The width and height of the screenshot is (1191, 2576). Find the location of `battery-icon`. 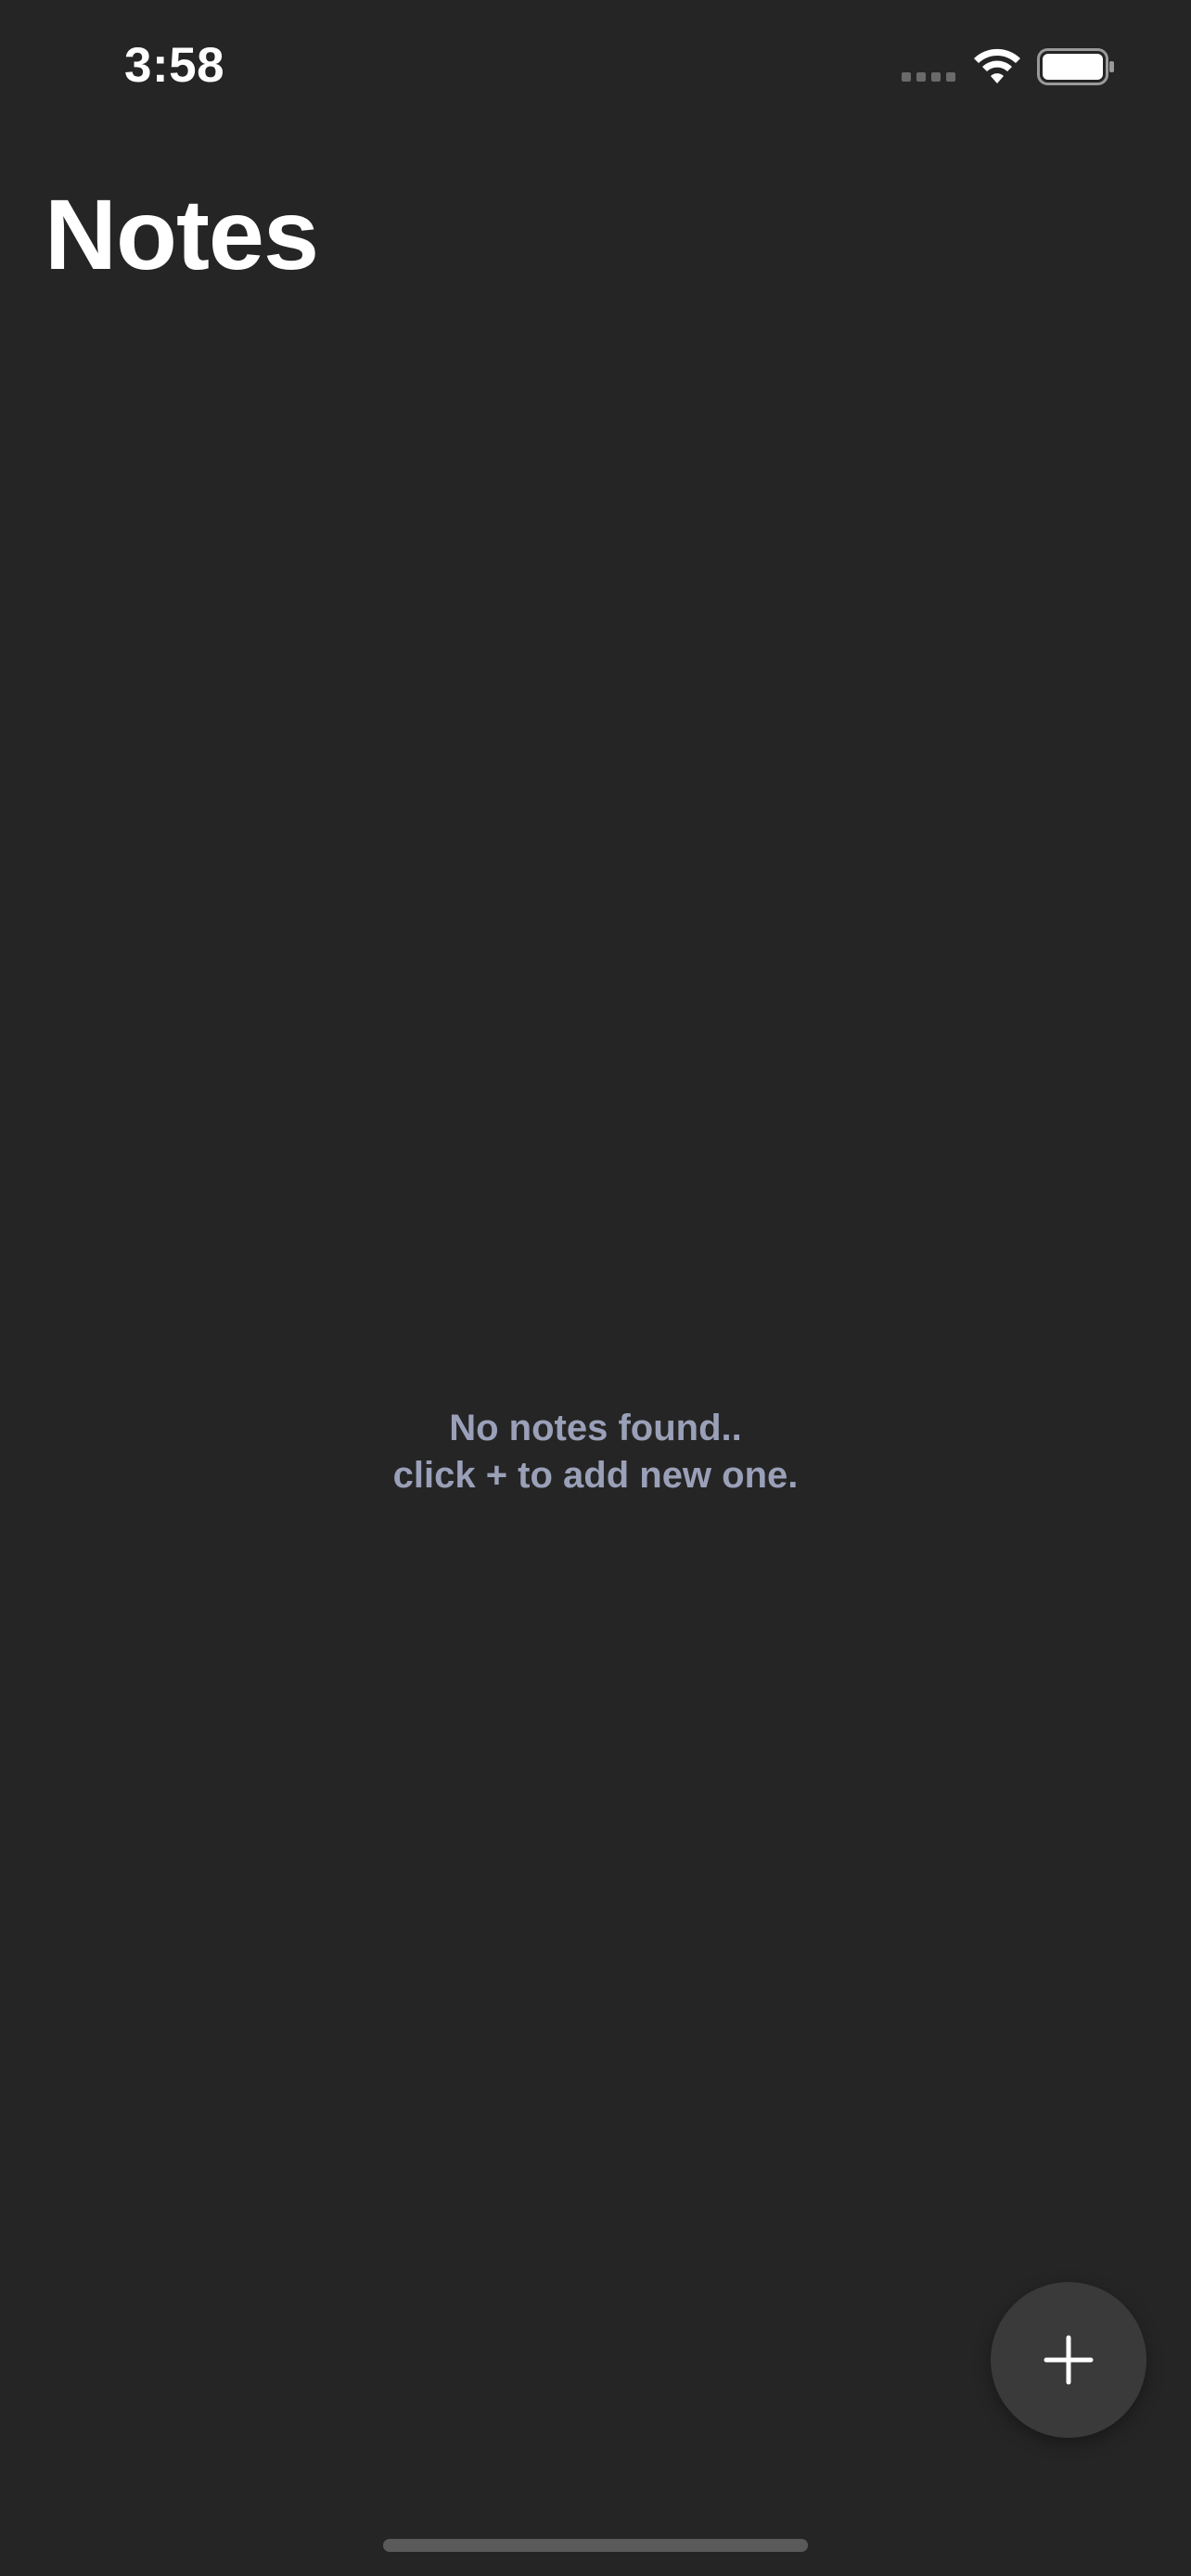

battery-icon is located at coordinates (1076, 66).